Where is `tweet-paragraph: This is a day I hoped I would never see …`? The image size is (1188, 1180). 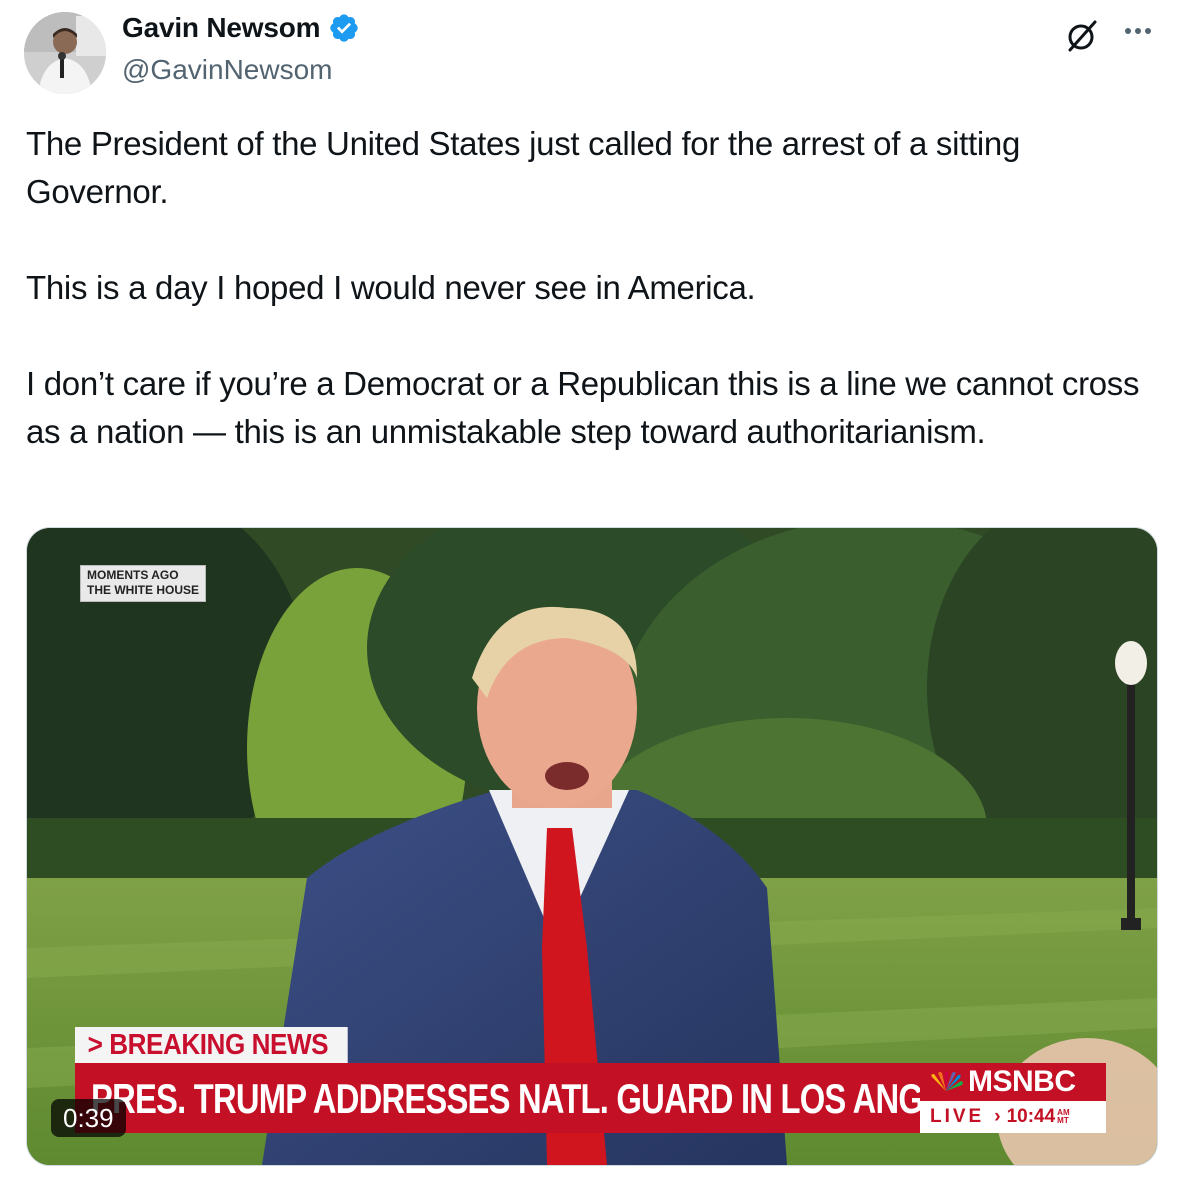 tweet-paragraph: This is a day I hoped I would never see … is located at coordinates (391, 287).